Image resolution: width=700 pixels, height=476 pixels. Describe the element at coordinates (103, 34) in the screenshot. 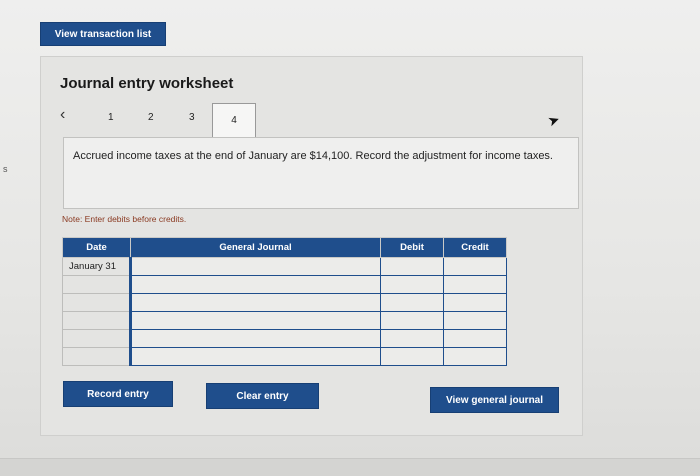

I see `view-transaction-list-button: View transaction list` at that location.